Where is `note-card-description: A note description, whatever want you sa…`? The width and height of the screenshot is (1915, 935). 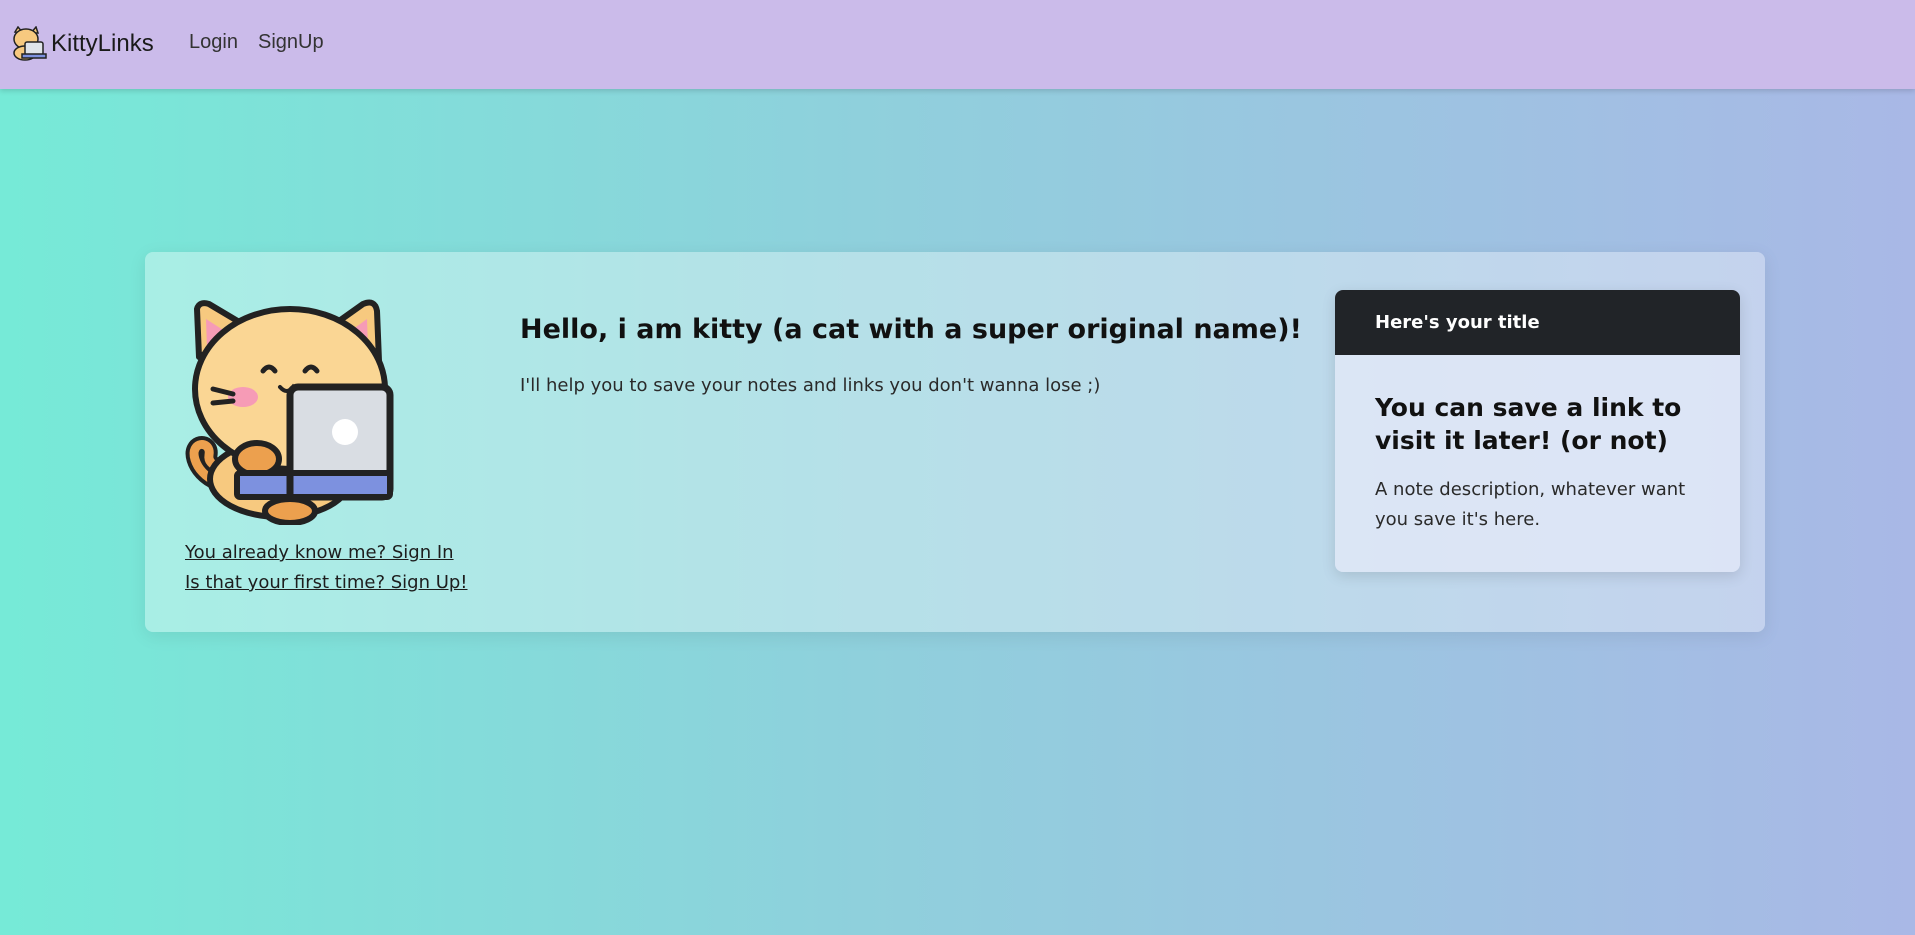 note-card-description: A note description, whatever want you sa… is located at coordinates (1530, 504).